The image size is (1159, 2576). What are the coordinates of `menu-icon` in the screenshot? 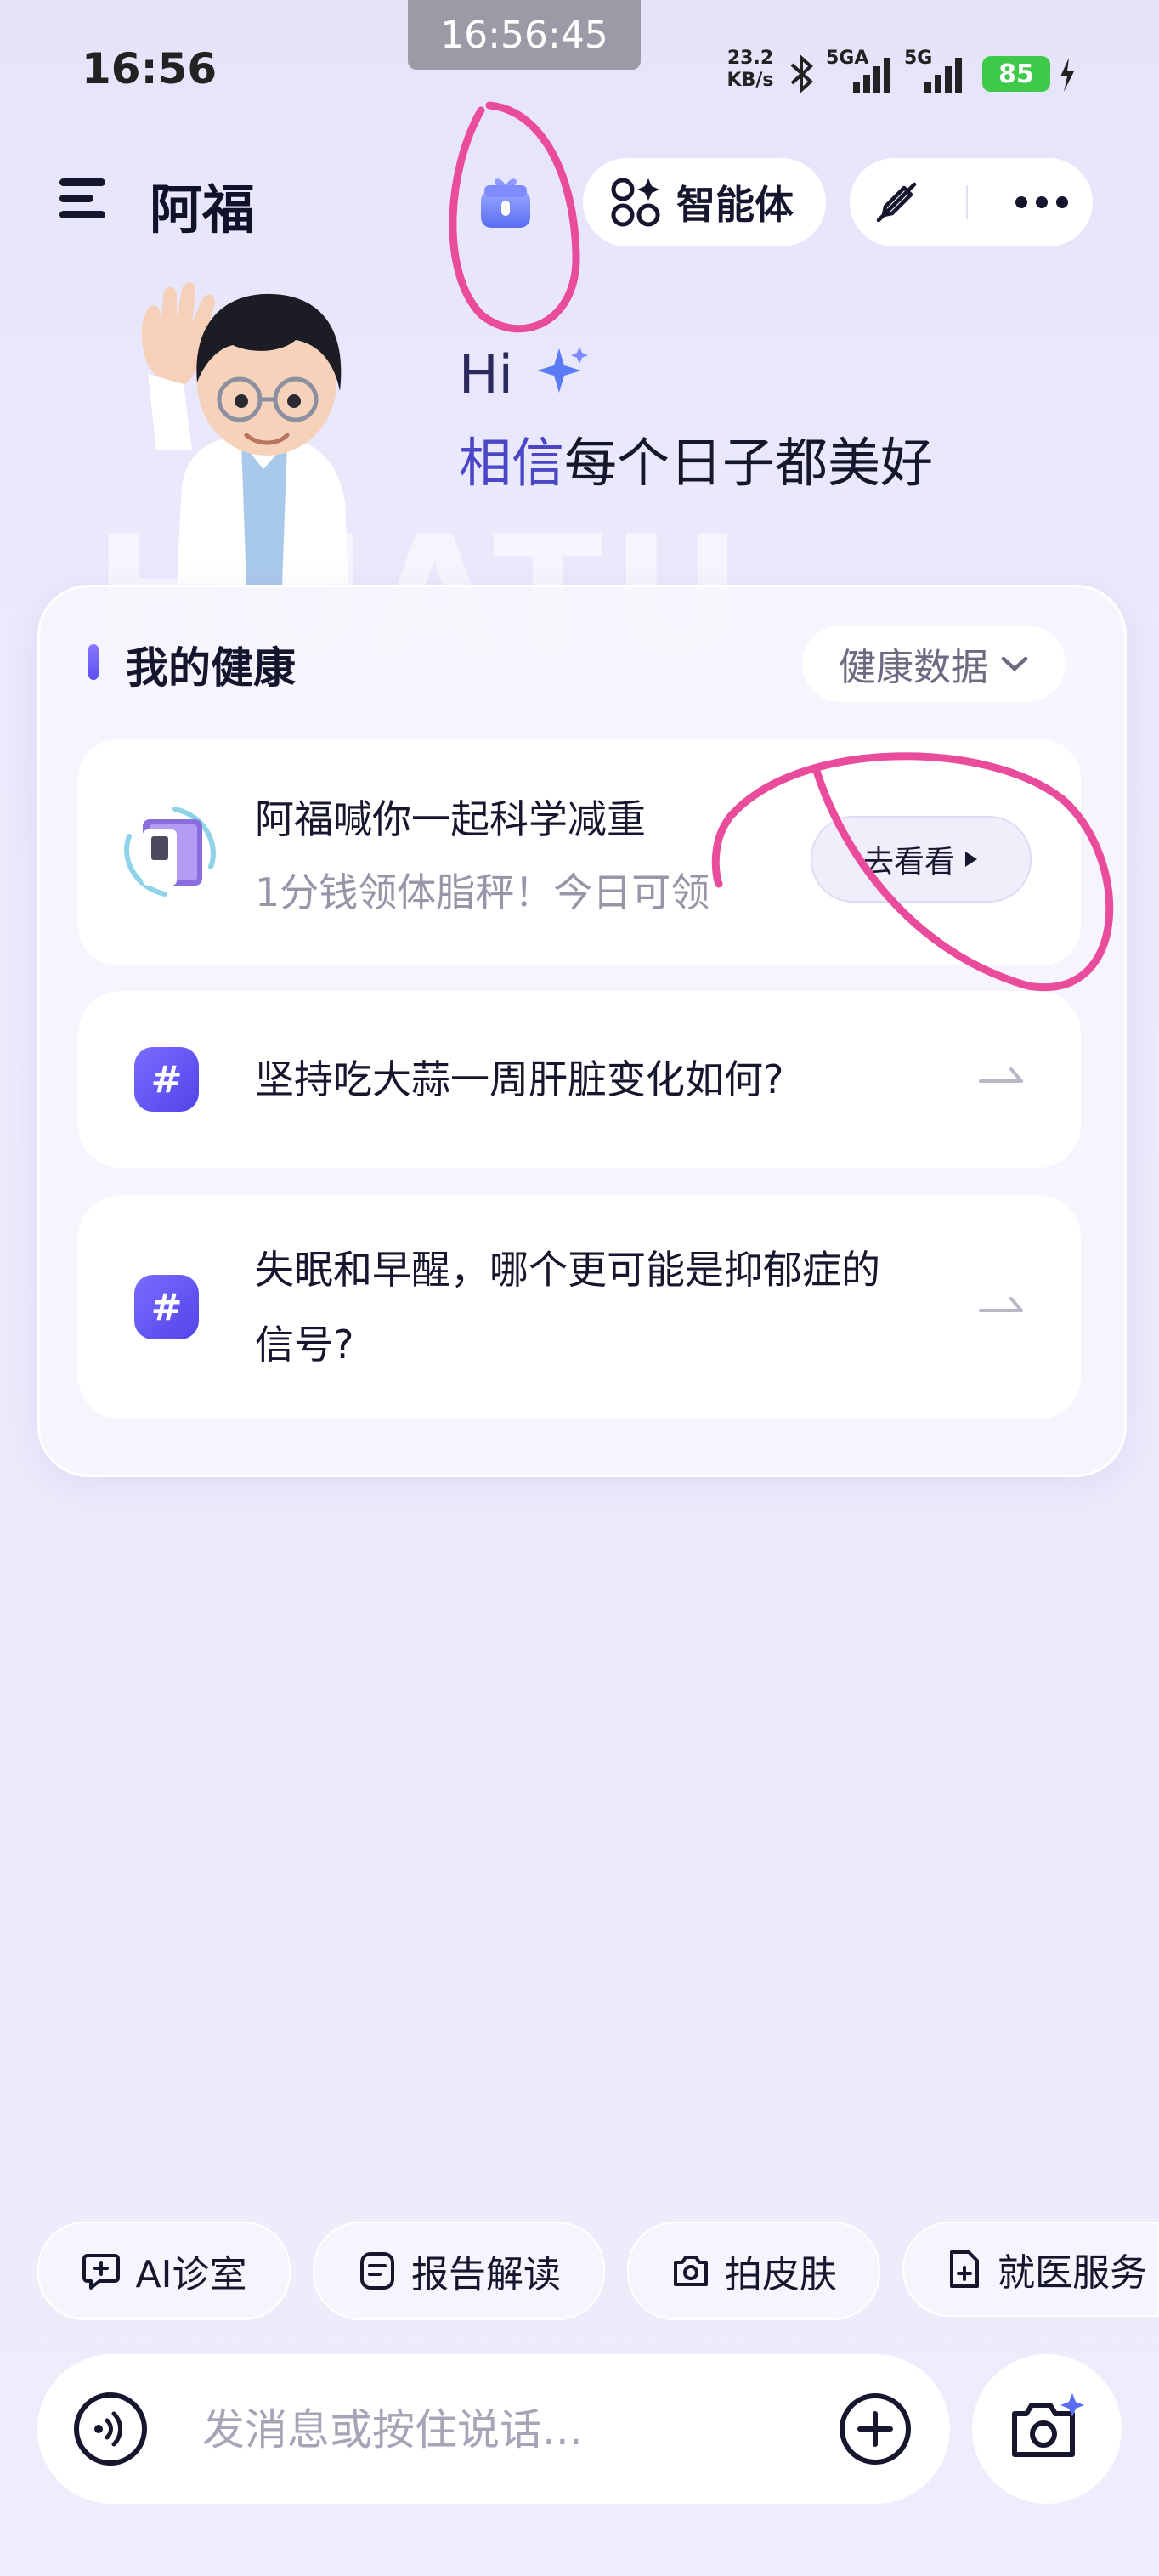 It's located at (84, 199).